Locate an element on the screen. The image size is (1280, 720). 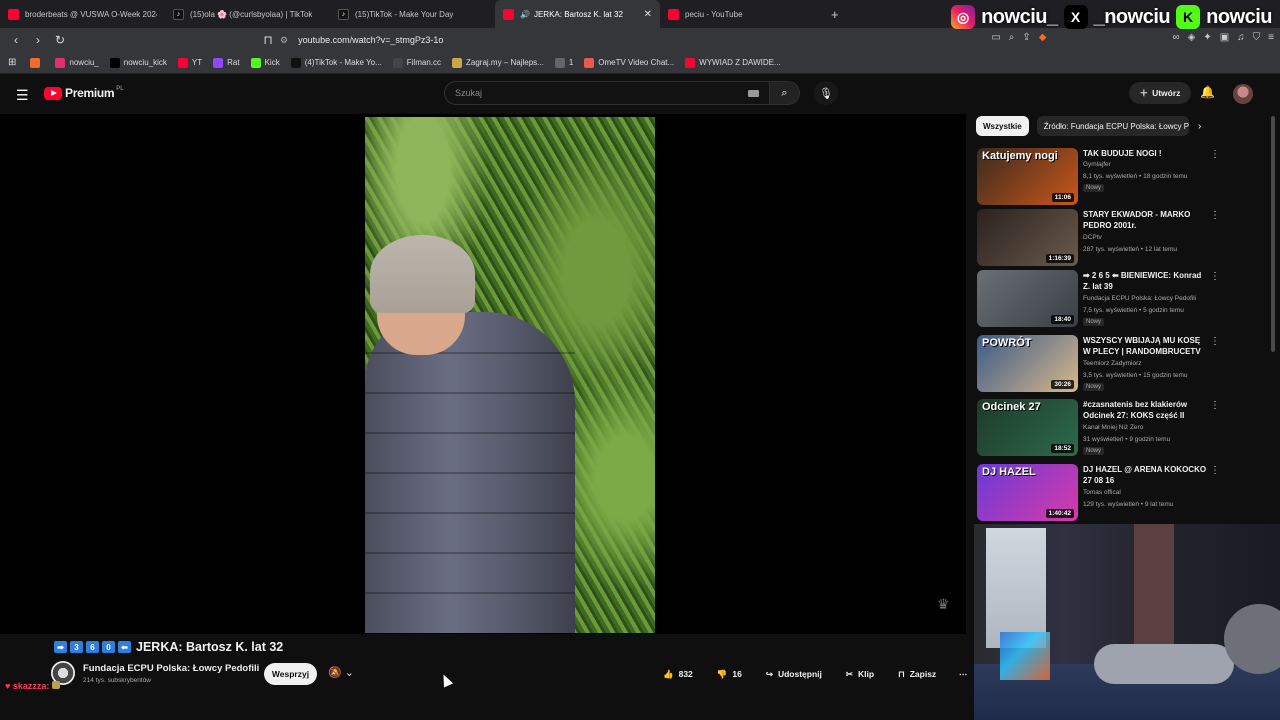
video-thumbnail: Katujemy nogi 11:06 is located at coordinates (1027, 176).